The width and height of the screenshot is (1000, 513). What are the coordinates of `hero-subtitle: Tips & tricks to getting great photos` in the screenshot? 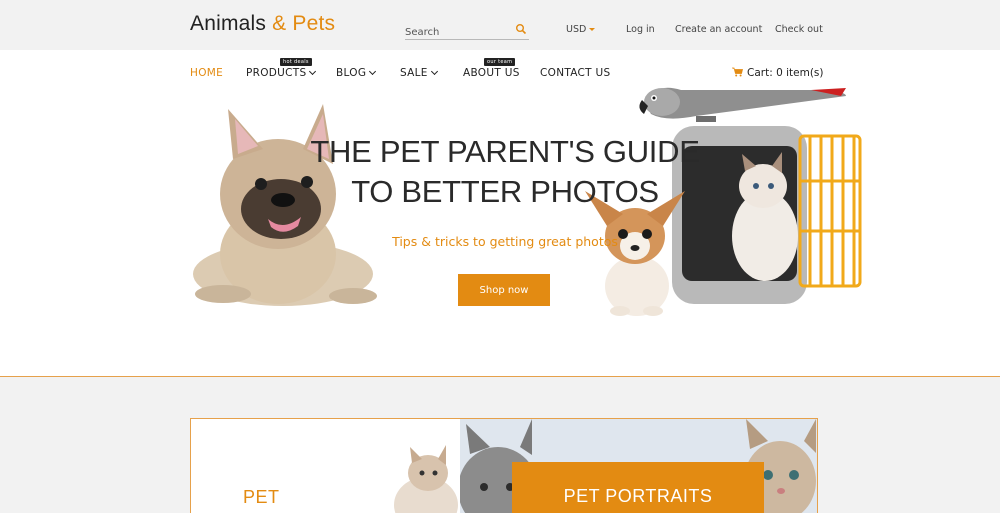 It's located at (505, 241).